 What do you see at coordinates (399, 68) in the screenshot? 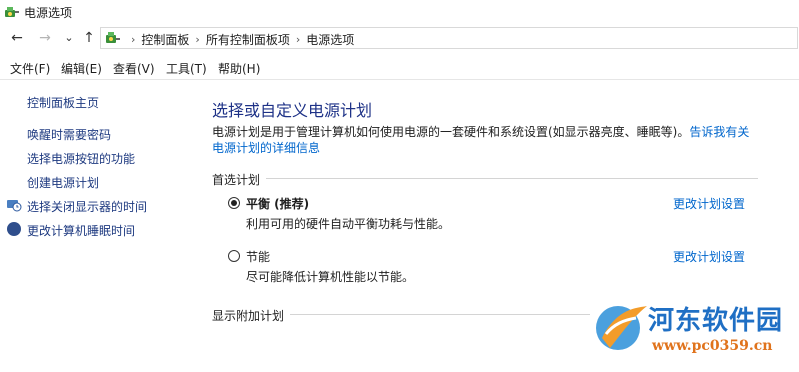
I see `menu-bar: 文件(F) 编辑(E) 查看(V) 工具(T) 帮助(H)` at bounding box center [399, 68].